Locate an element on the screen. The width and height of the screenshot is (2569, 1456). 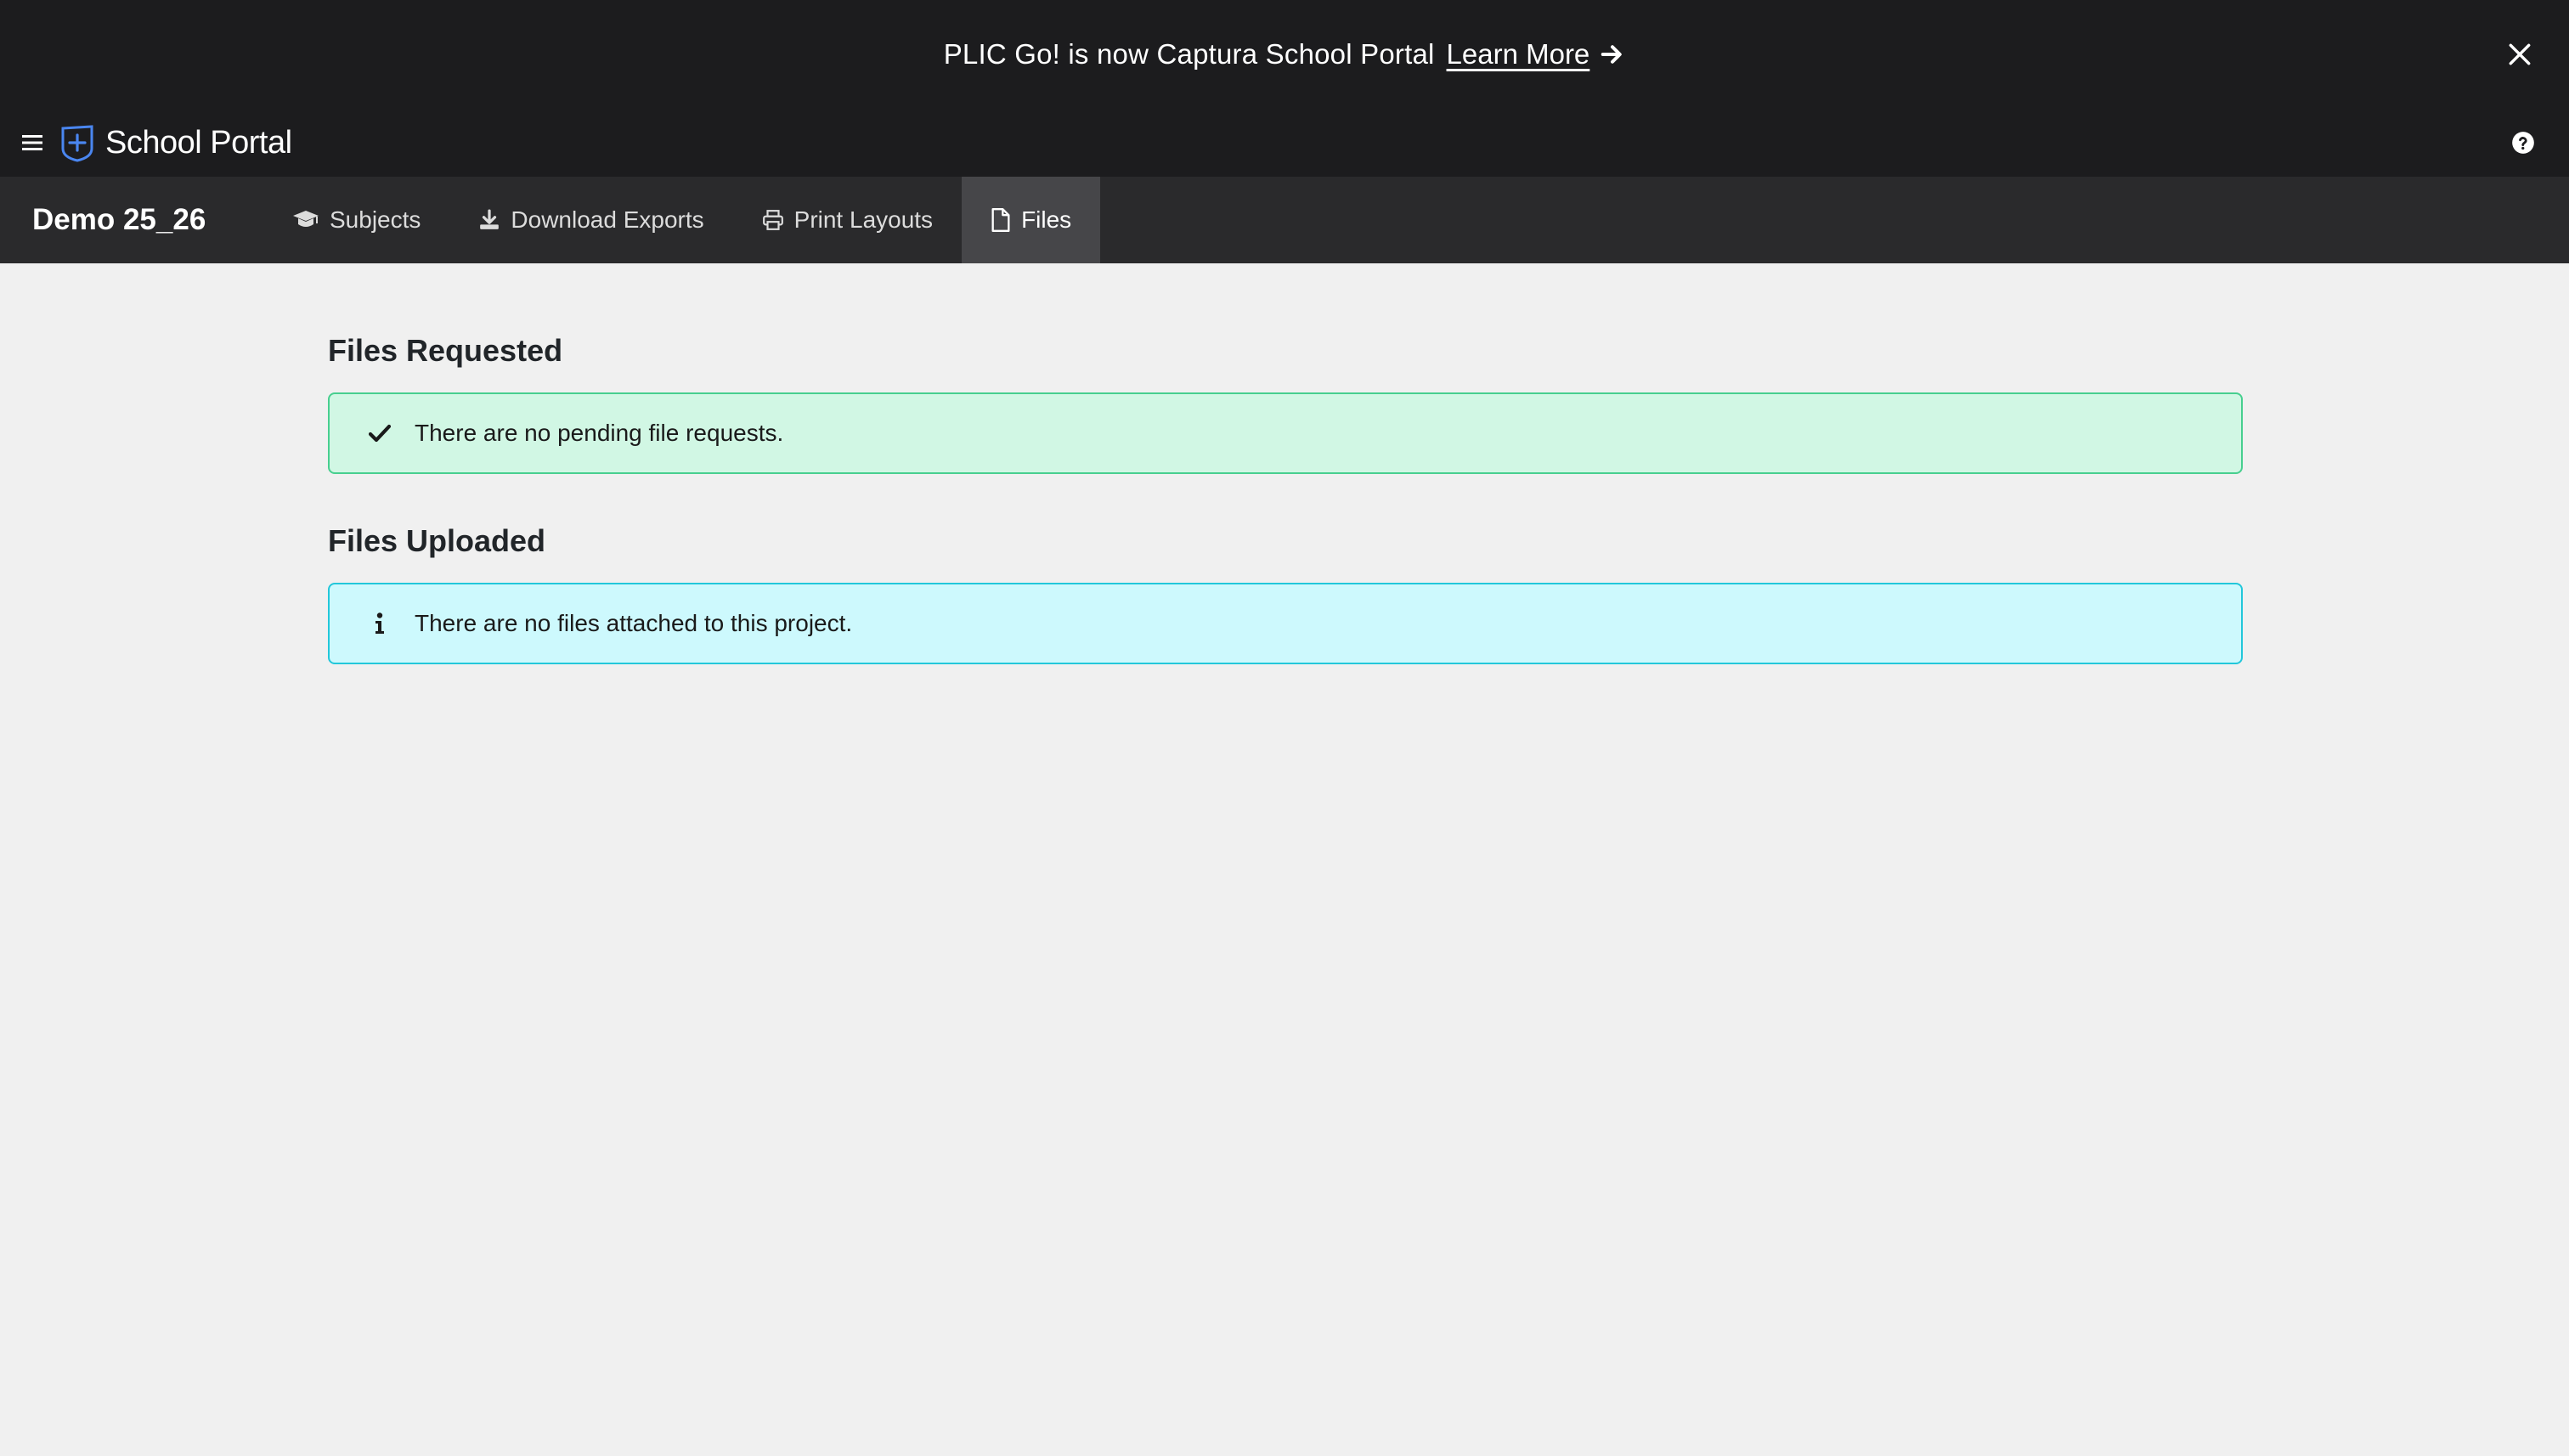
check-icon is located at coordinates (380, 434).